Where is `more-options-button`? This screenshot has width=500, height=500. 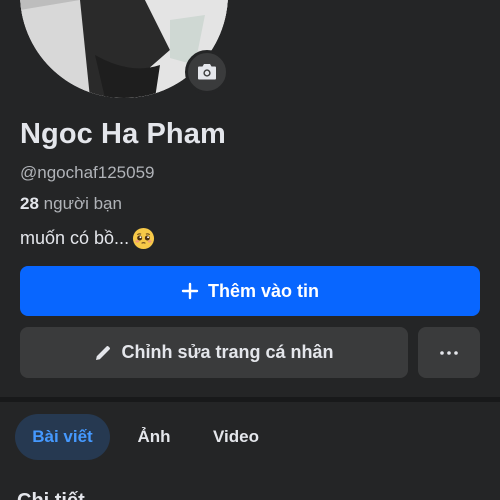
more-options-button is located at coordinates (449, 352).